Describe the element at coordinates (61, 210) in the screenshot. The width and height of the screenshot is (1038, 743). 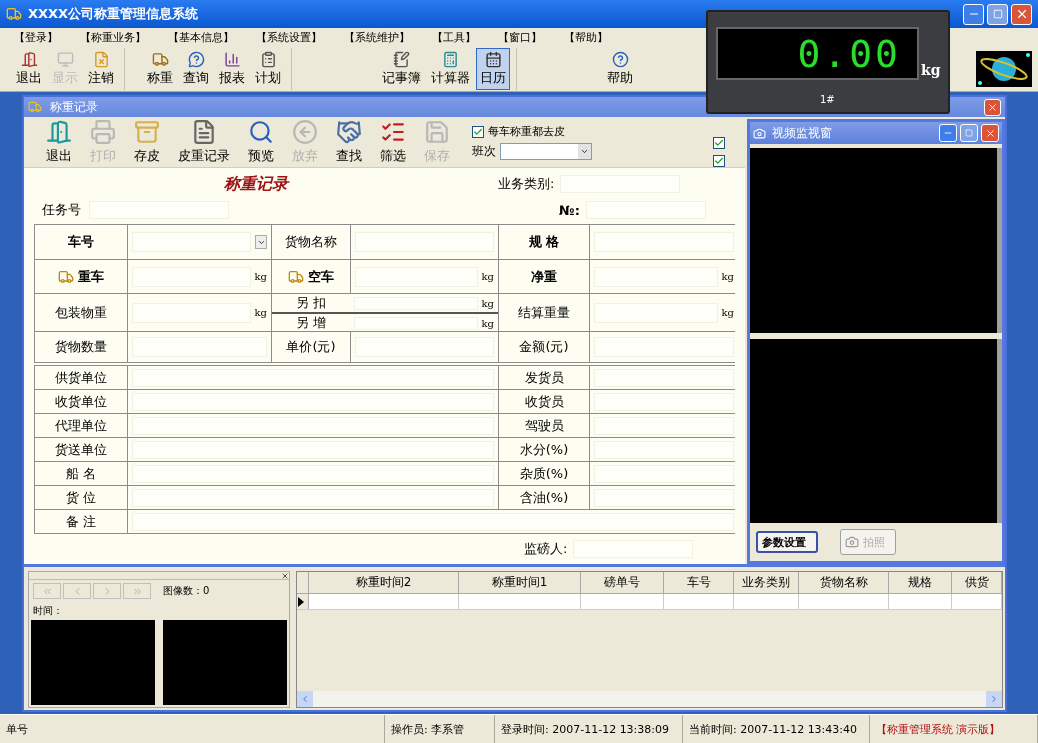
I see `field-label: 任务号` at that location.